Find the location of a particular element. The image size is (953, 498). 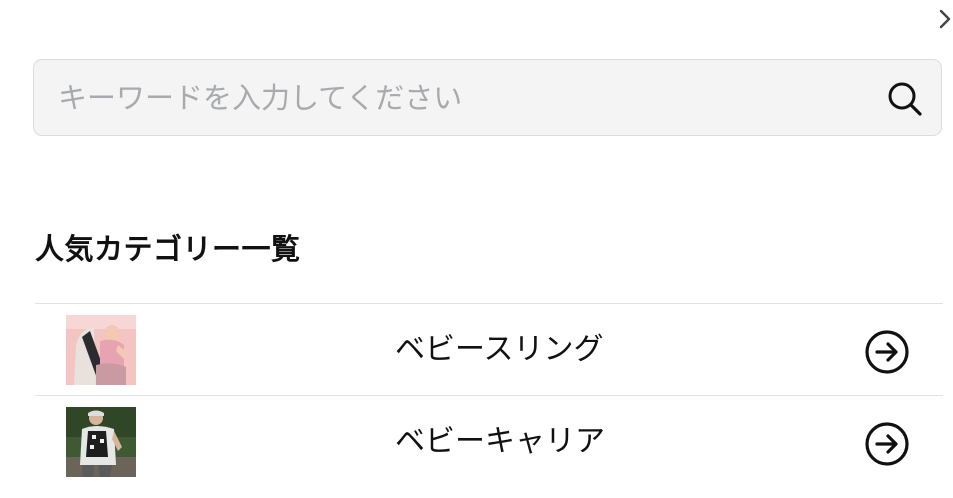

close-drawer-button is located at coordinates (945, 19).